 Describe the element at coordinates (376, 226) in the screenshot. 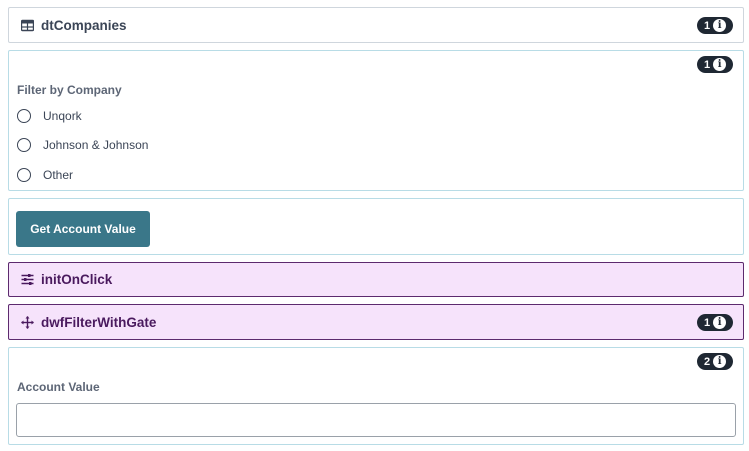

I see `button-panel: Get Account Value` at that location.